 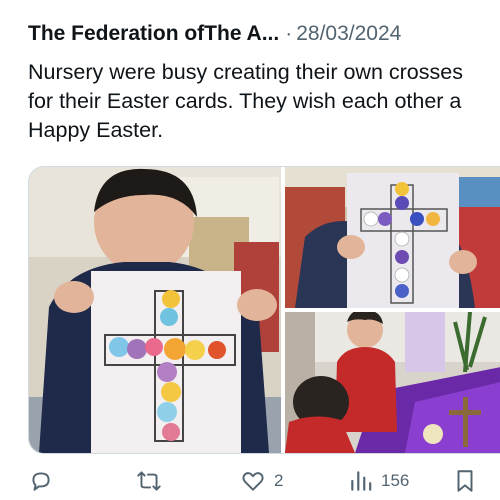 I want to click on retweet-icon, so click(x=149, y=481).